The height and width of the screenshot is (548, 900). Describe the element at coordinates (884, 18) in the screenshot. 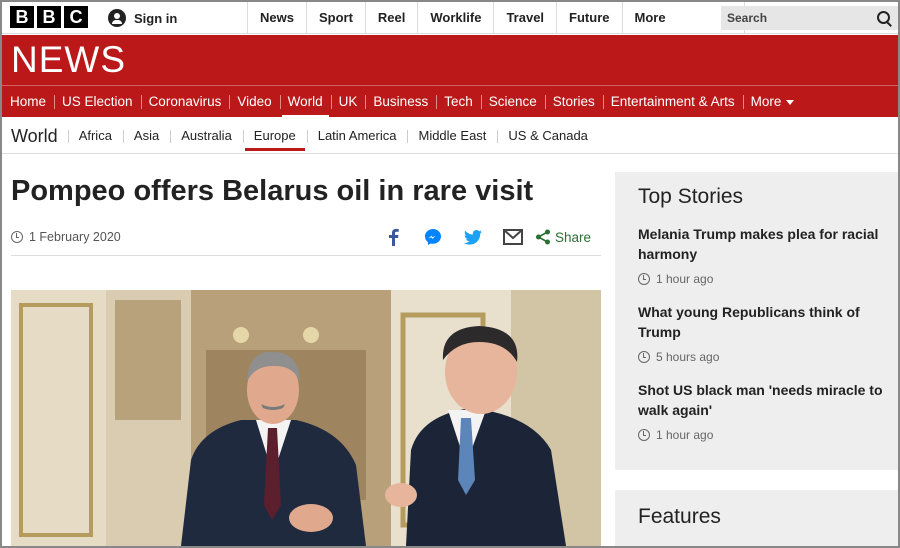

I see `search-icon` at that location.